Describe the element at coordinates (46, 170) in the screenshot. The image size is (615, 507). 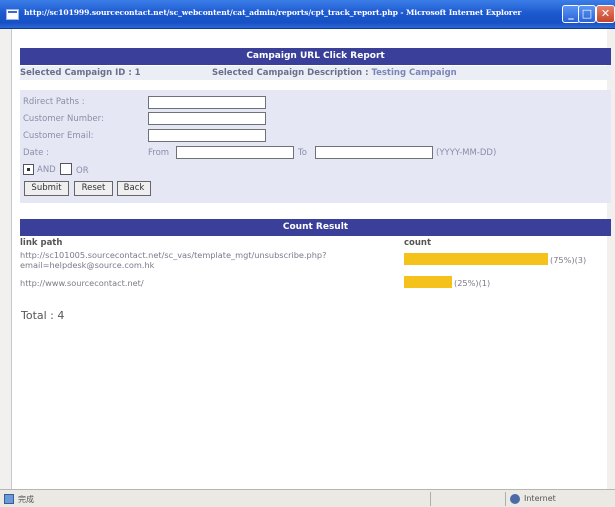
I see `and-label: AND` at that location.